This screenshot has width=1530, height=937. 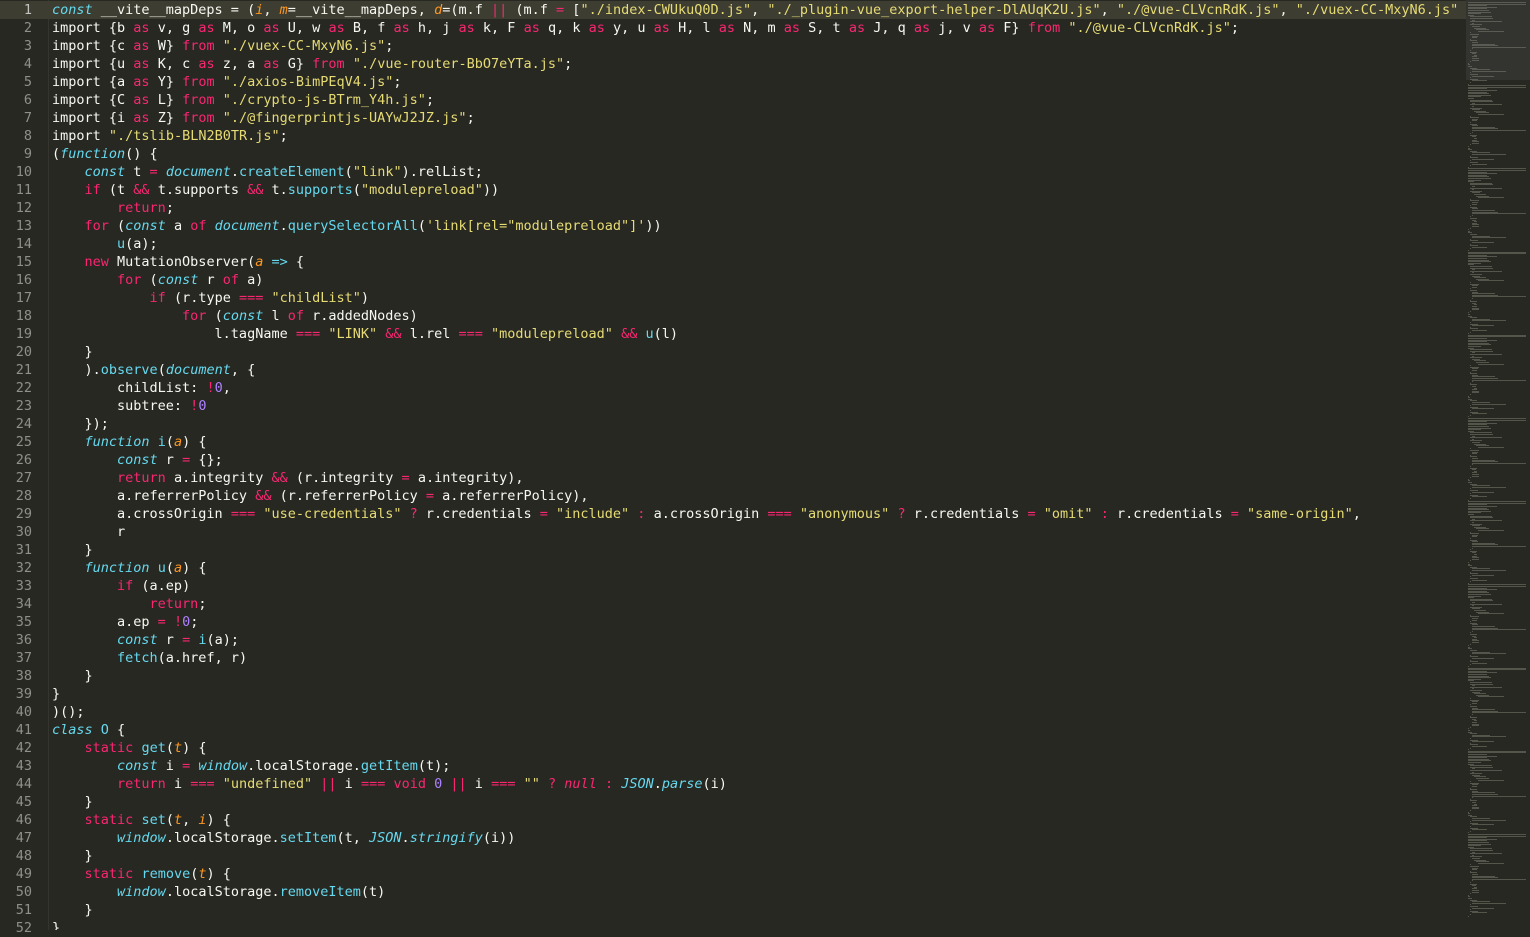 What do you see at coordinates (16, 82) in the screenshot?
I see `line-number: 5` at bounding box center [16, 82].